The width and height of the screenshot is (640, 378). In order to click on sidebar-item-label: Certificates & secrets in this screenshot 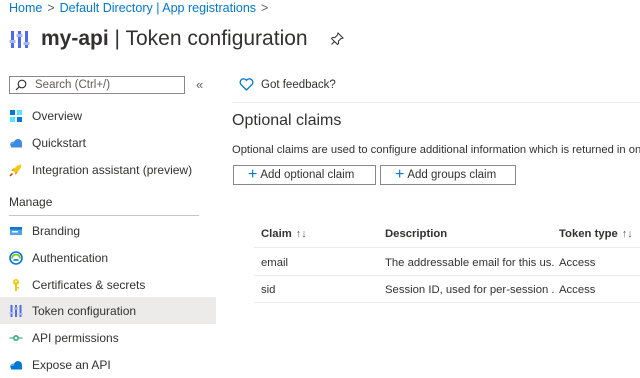, I will do `click(89, 284)`.